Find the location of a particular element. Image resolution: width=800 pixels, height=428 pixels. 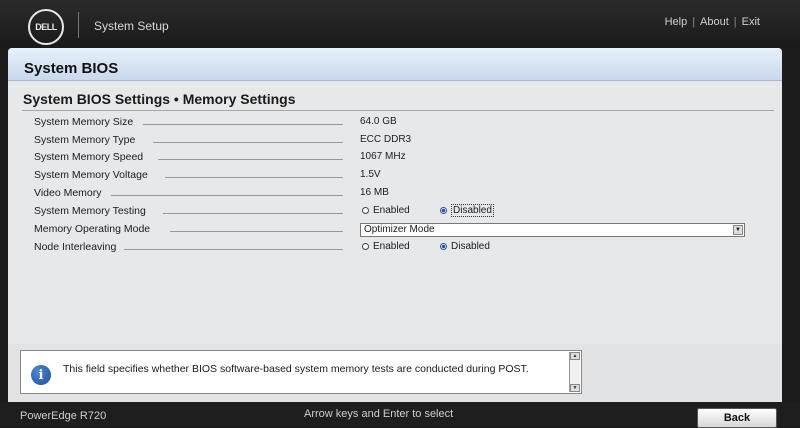

scroll-down-icon: ▼ is located at coordinates (575, 388).